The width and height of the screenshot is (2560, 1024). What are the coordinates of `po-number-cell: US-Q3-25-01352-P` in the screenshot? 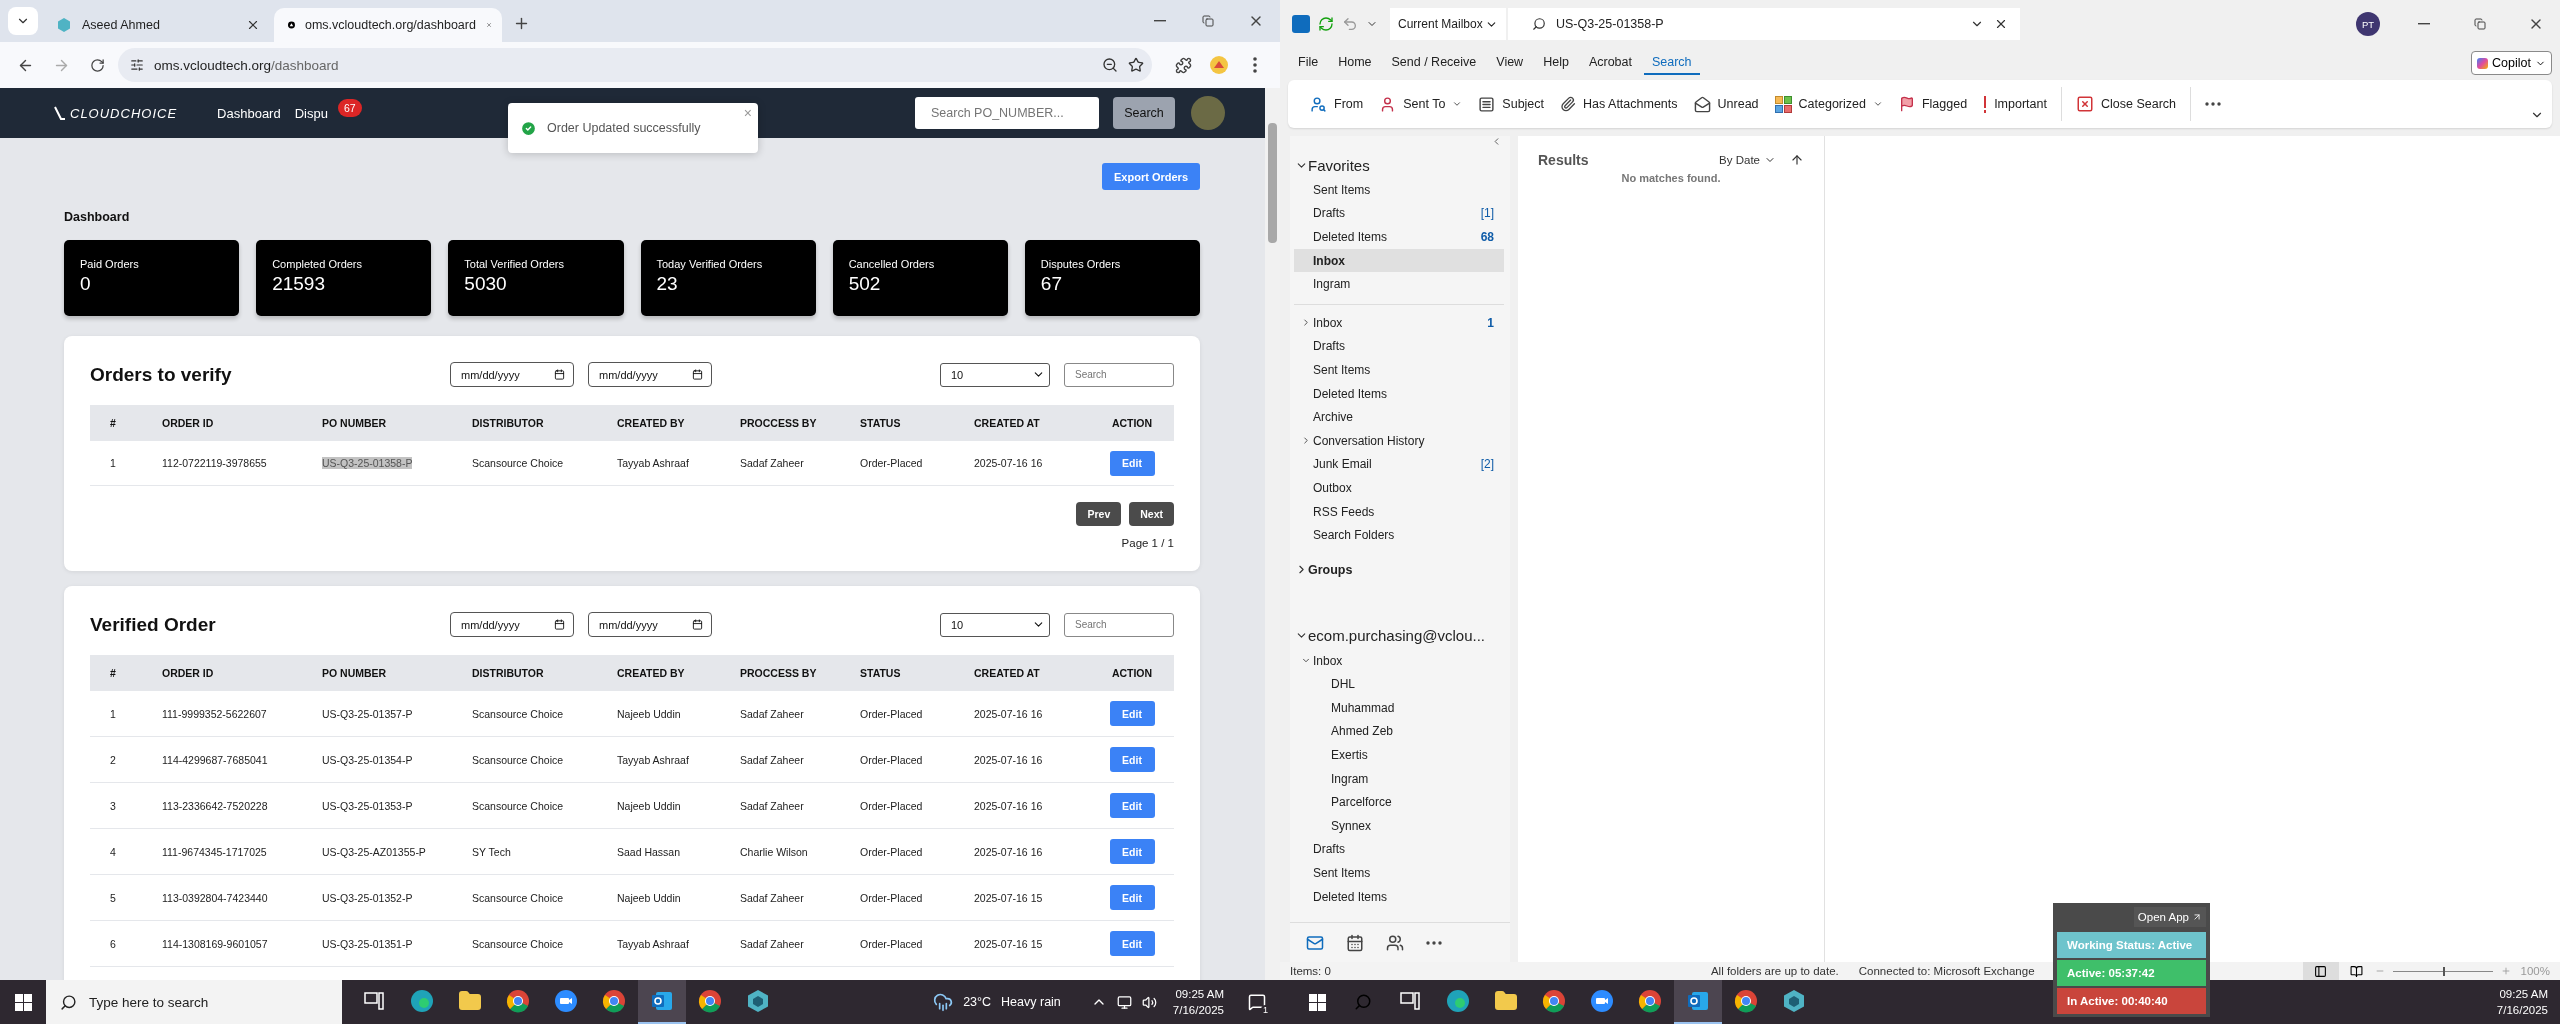 It's located at (367, 897).